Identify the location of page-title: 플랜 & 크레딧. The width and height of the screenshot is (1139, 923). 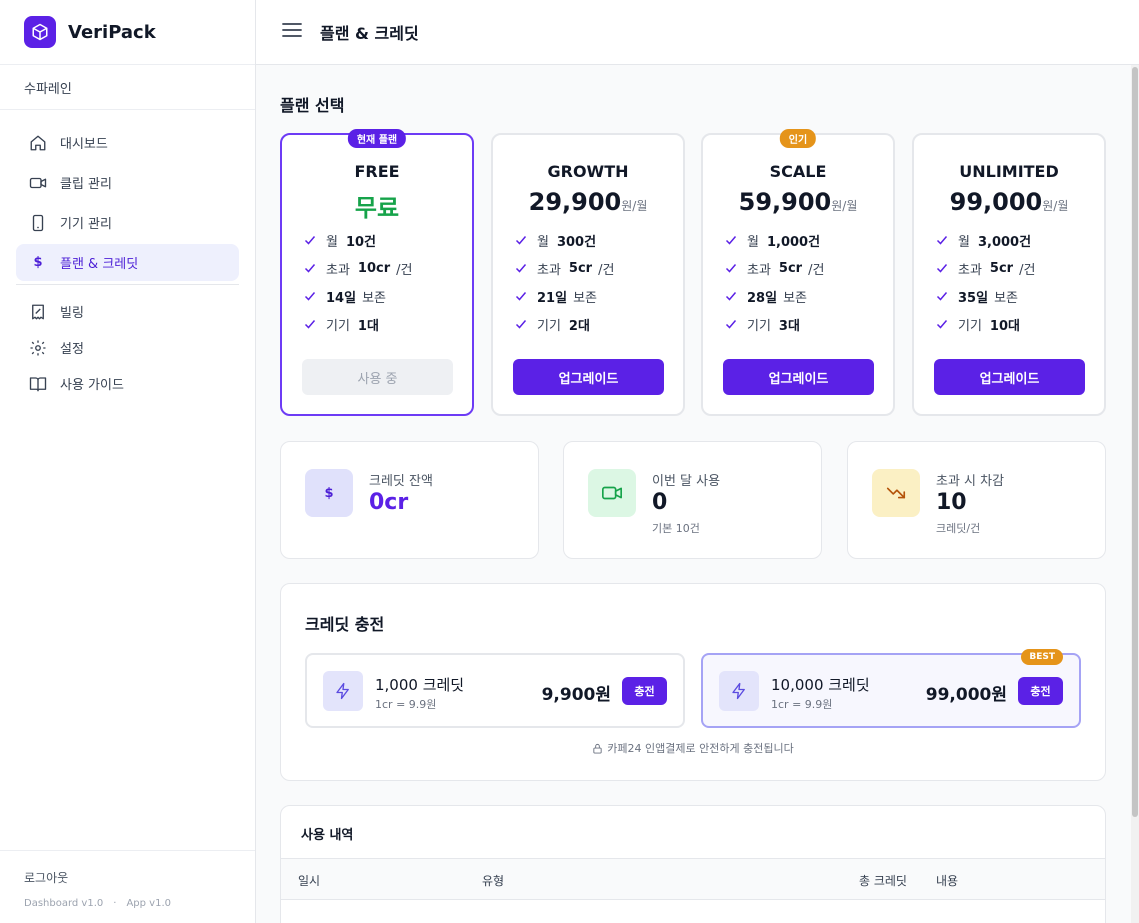
(369, 33).